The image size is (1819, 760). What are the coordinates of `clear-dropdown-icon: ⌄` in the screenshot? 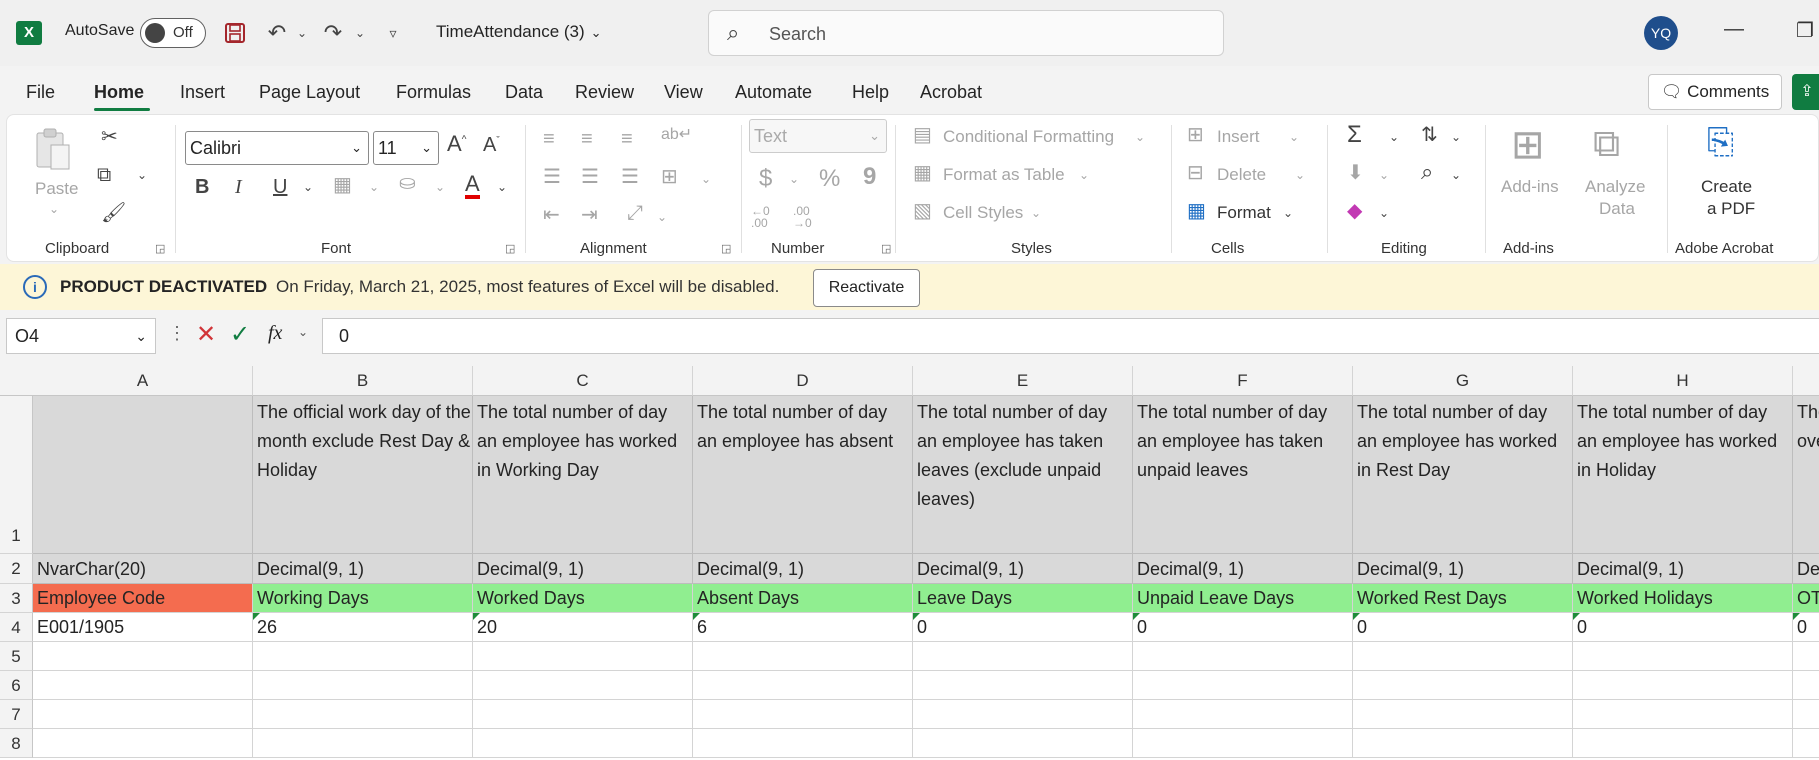 It's located at (1384, 213).